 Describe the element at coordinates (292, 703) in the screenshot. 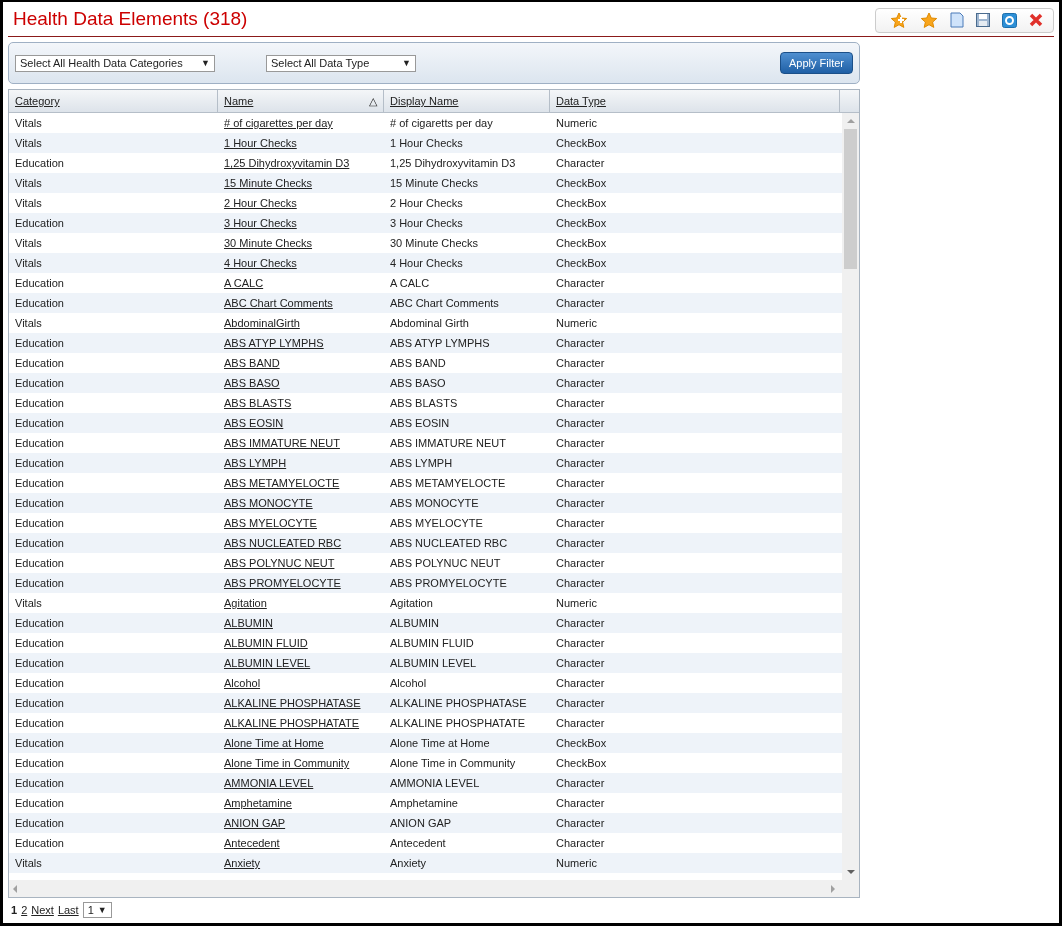

I see `name-link: ALKALINE PHOSPHATASE` at that location.